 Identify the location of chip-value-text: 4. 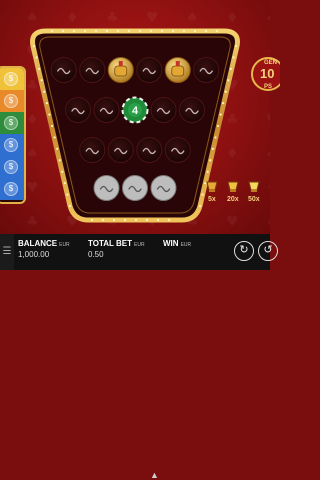
(135, 111).